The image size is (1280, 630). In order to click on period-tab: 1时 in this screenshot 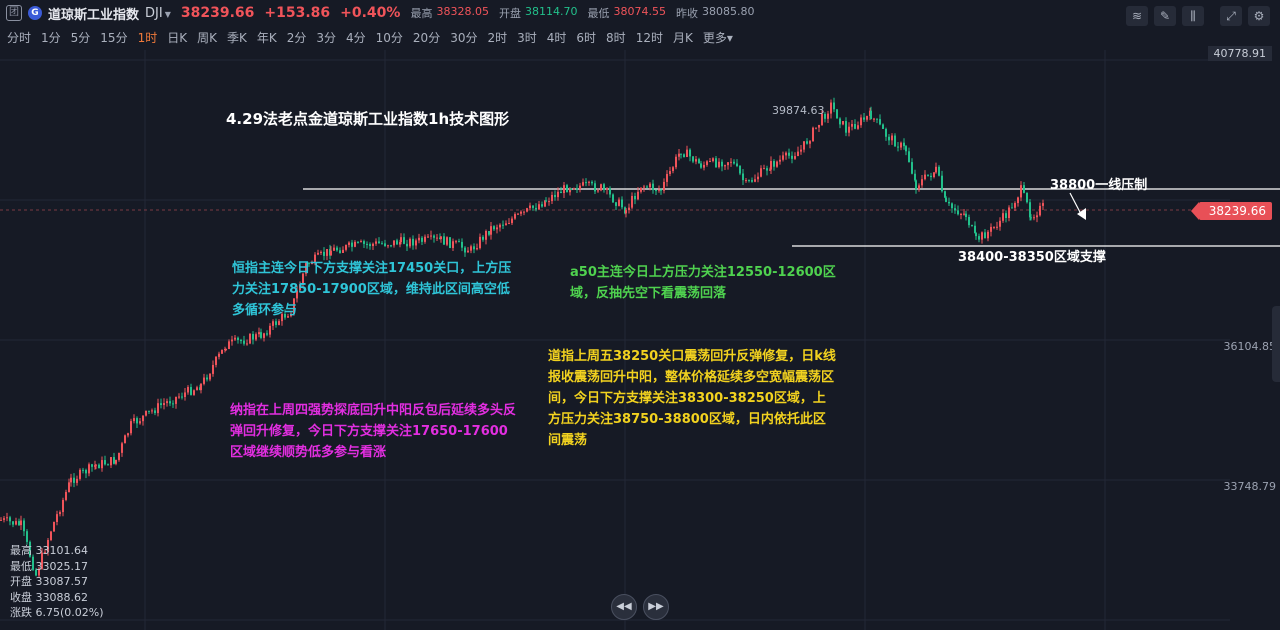, I will do `click(148, 37)`.